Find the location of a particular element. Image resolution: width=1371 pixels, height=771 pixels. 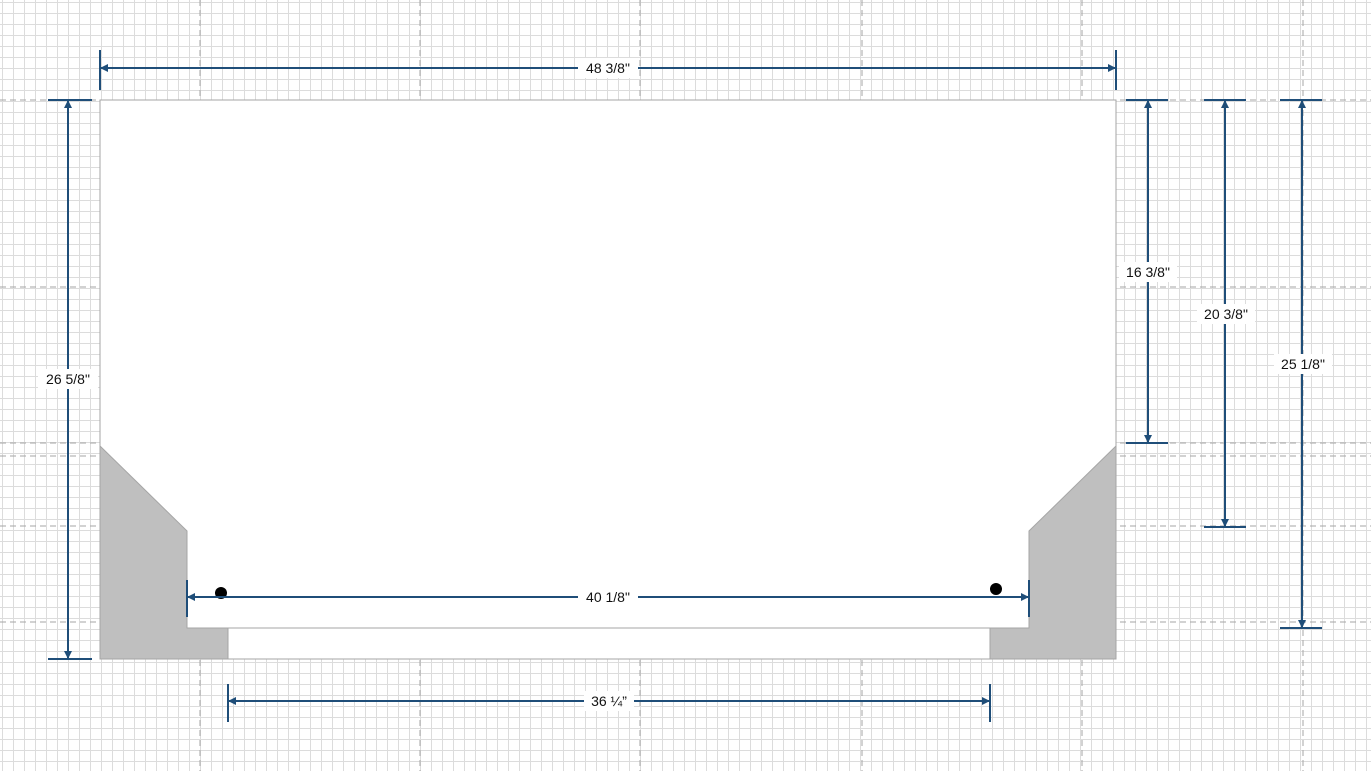

inner-width-label: 40 1/8" is located at coordinates (608, 597).